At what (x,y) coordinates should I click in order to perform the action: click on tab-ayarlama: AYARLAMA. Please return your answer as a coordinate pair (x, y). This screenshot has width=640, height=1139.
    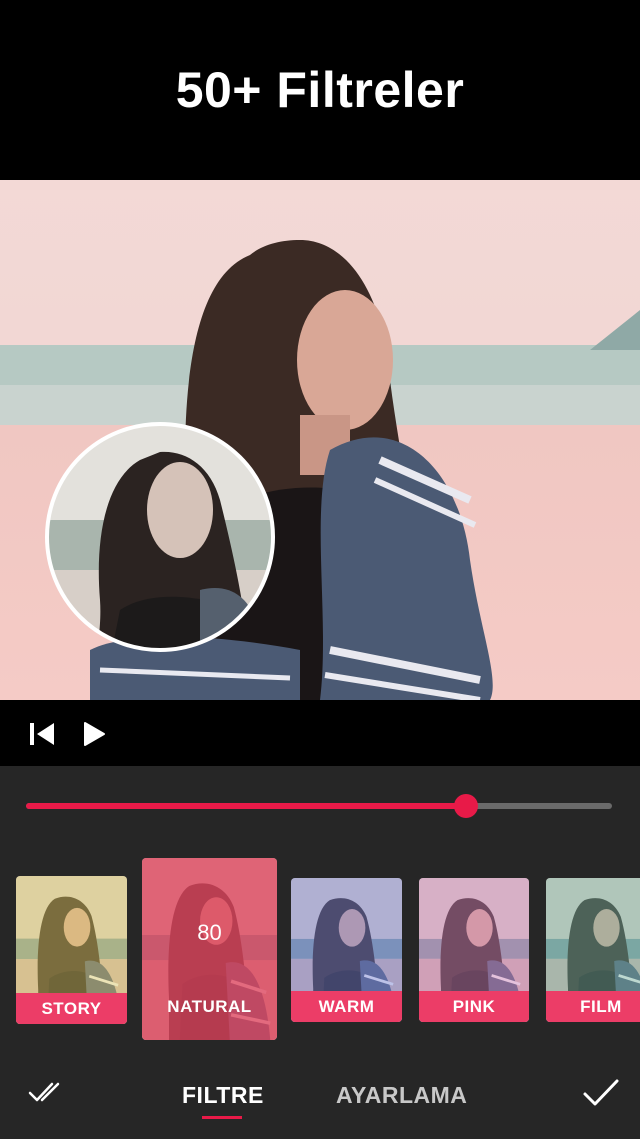
    Looking at the image, I should click on (401, 1095).